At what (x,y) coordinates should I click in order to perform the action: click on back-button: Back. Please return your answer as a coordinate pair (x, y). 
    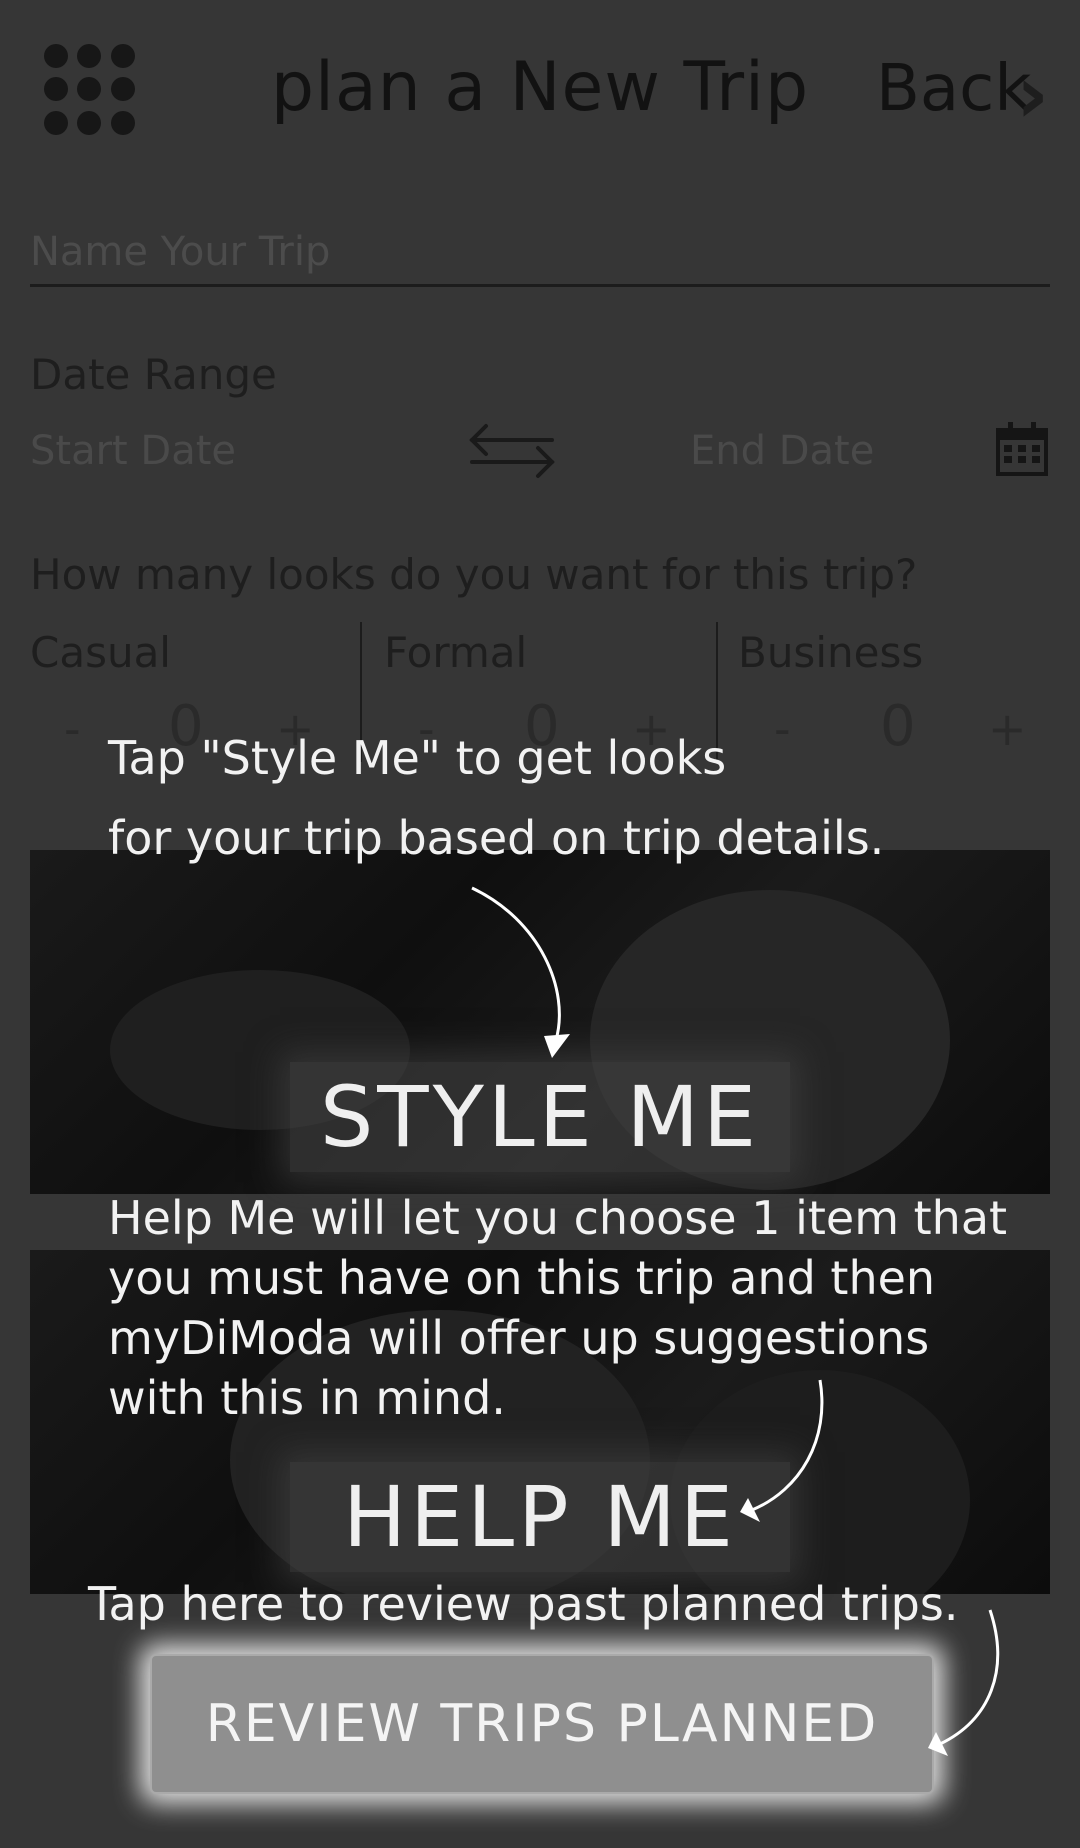
    Looking at the image, I should click on (953, 89).